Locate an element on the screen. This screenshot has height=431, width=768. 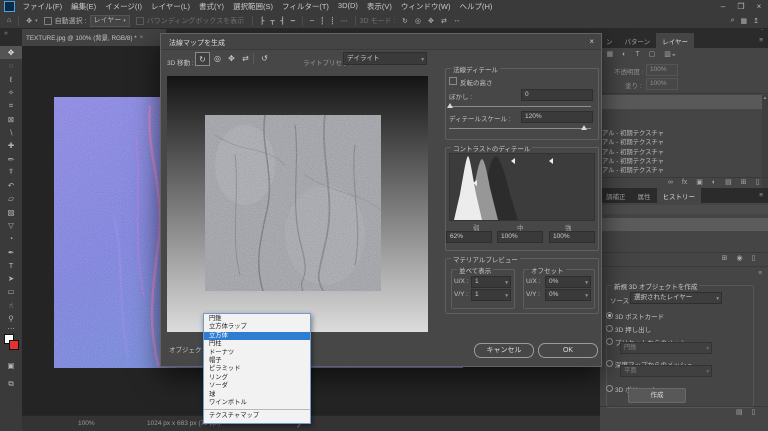
radio-3d-postcard is located at coordinates (609, 315).